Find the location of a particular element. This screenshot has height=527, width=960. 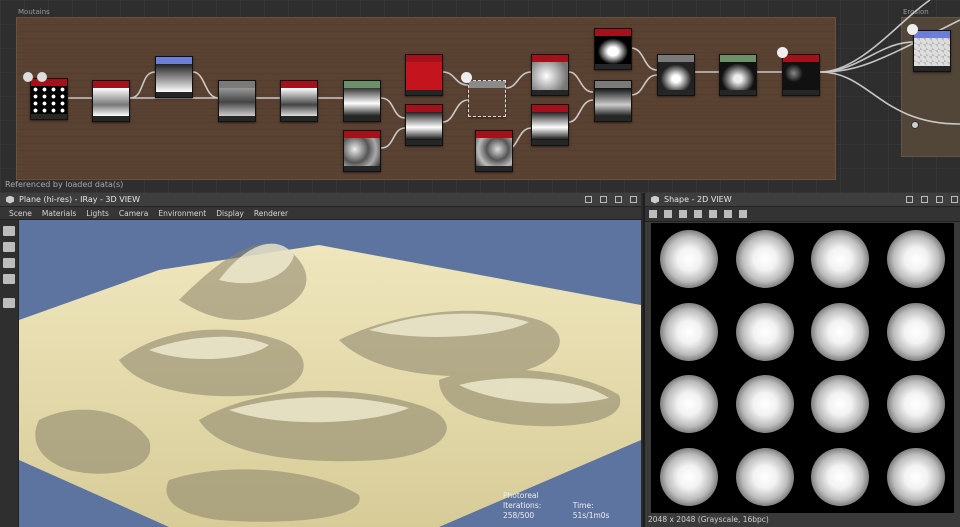

node-slope-blur is located at coordinates (424, 125).